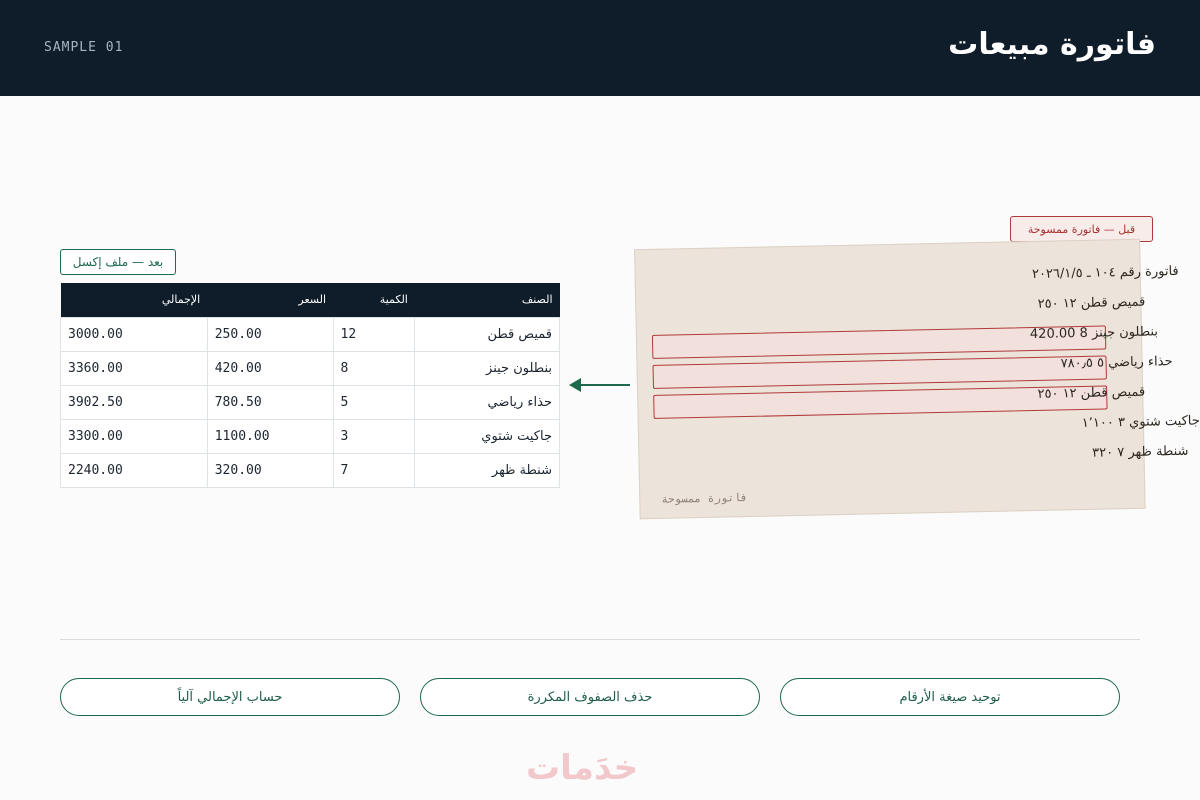 Image resolution: width=1200 pixels, height=800 pixels. I want to click on cell-qty: 7, so click(374, 470).